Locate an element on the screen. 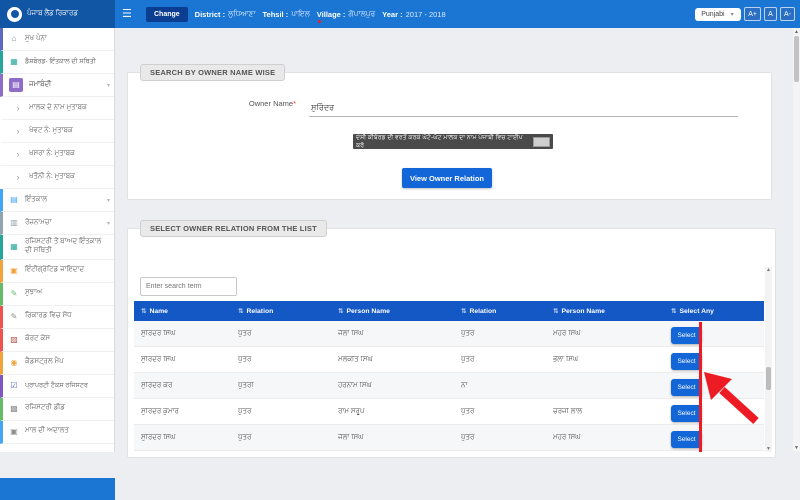  font-increase-button: A+ is located at coordinates (752, 14).